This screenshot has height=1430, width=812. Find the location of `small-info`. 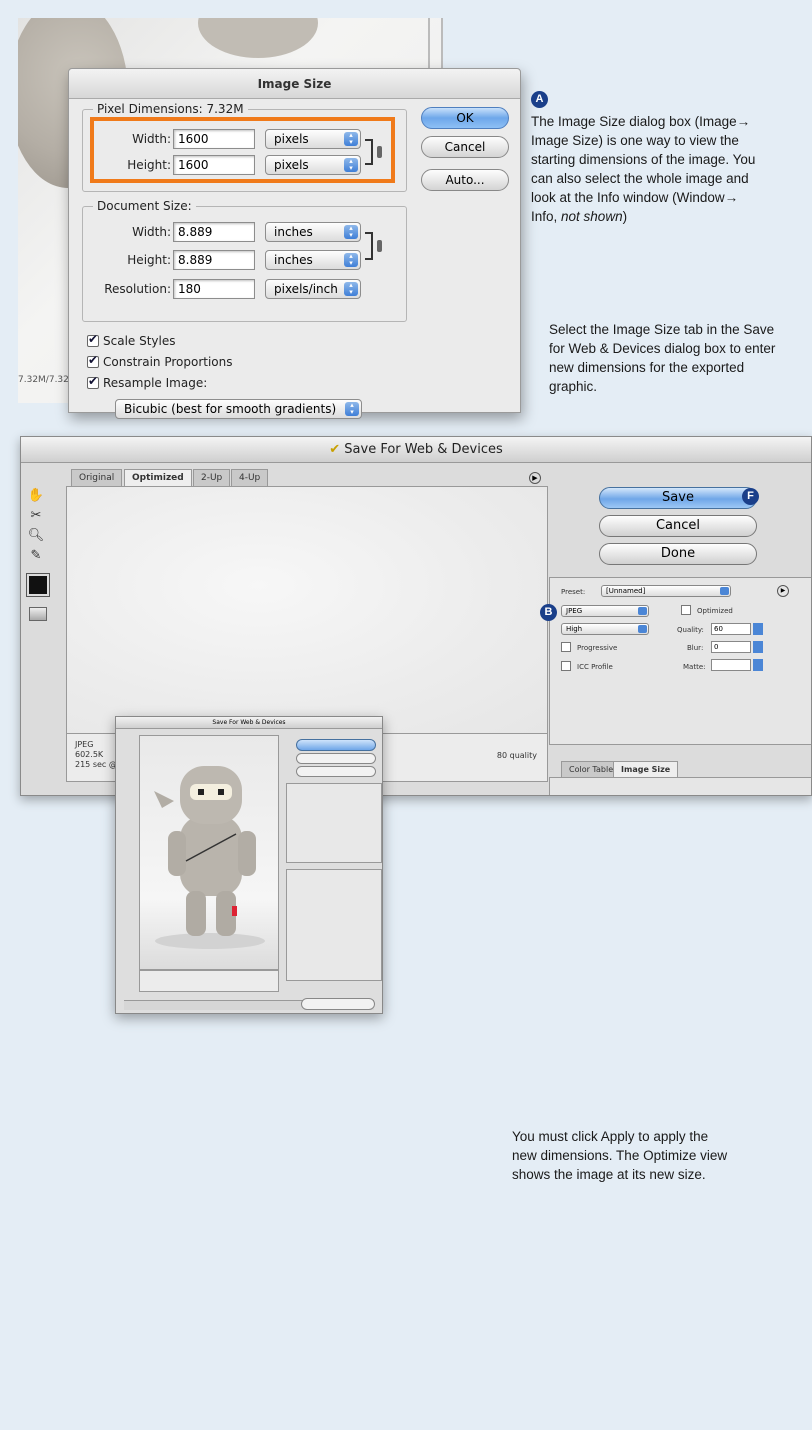

small-info is located at coordinates (209, 981).